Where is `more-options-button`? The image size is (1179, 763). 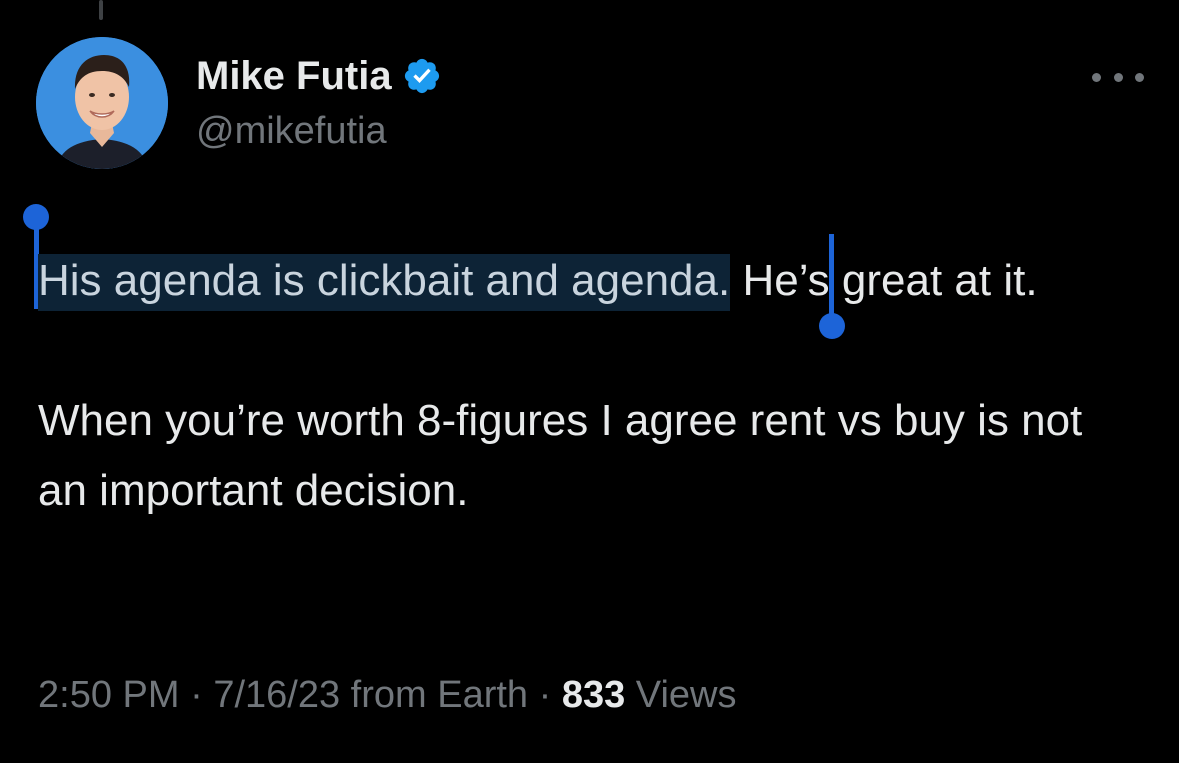 more-options-button is located at coordinates (1118, 77).